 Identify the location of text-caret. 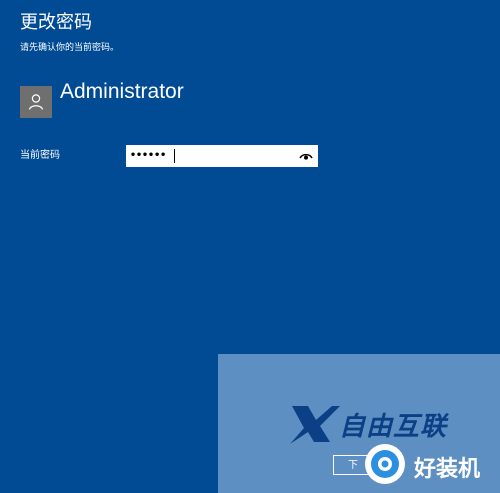
(174, 156).